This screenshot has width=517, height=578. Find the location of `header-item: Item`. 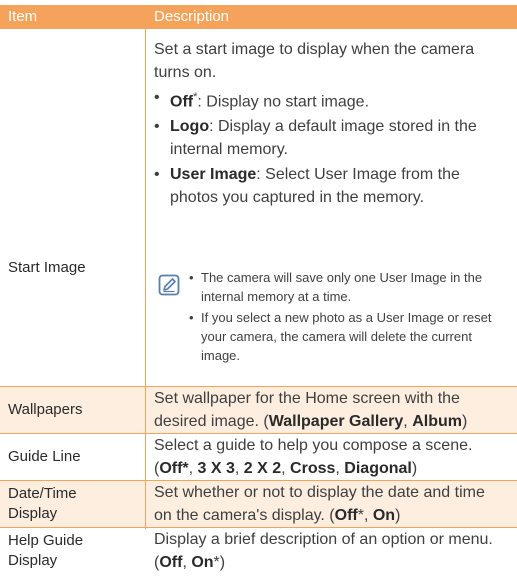

header-item: Item is located at coordinates (23, 16).